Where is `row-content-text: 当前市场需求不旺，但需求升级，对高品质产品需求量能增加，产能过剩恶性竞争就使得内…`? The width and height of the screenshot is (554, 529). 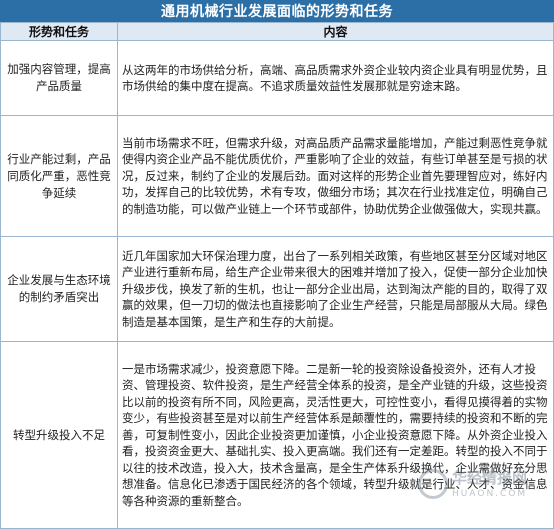 row-content-text: 当前市场需求不旺，但需求升级，对高品质产品需求量能增加，产能过剩恶性竞争就使得内… is located at coordinates (335, 175).